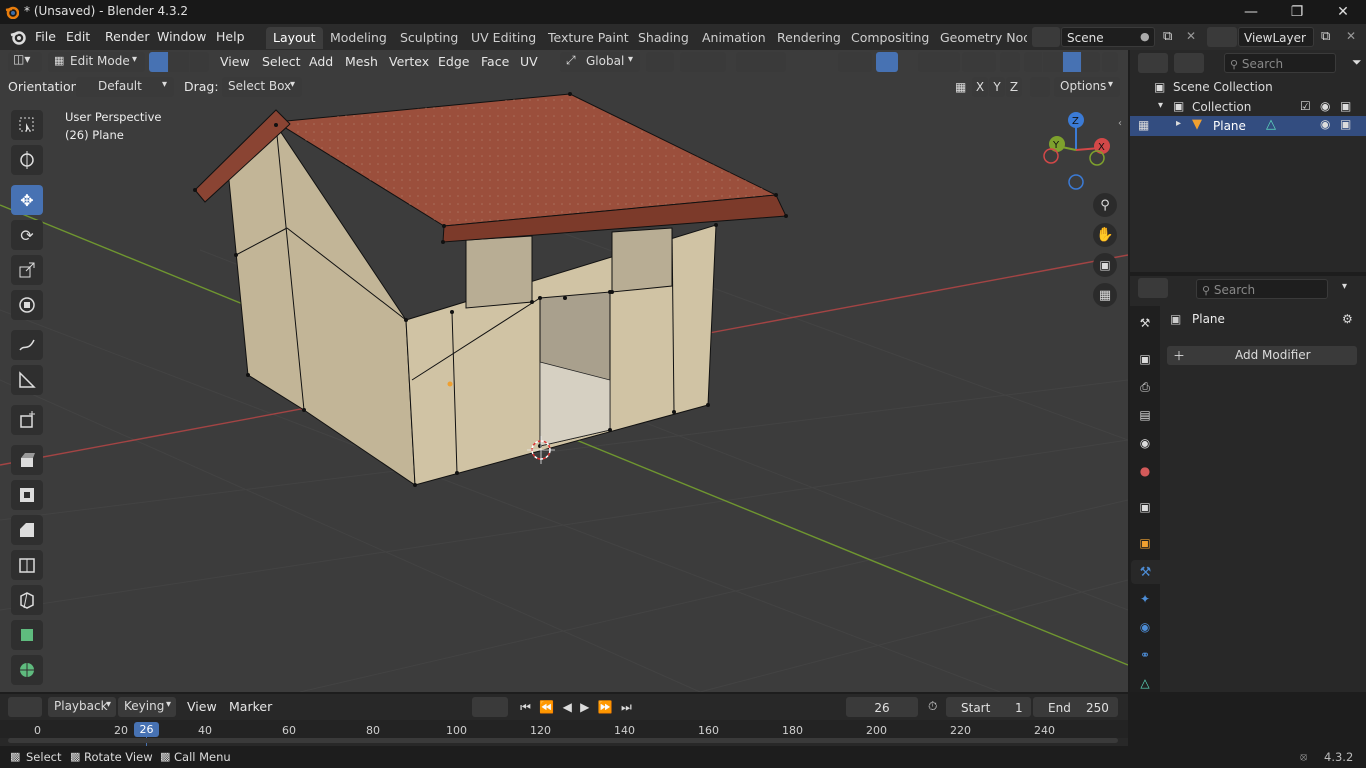 The image size is (1366, 768). What do you see at coordinates (127, 37) in the screenshot?
I see `menu-render: Render` at bounding box center [127, 37].